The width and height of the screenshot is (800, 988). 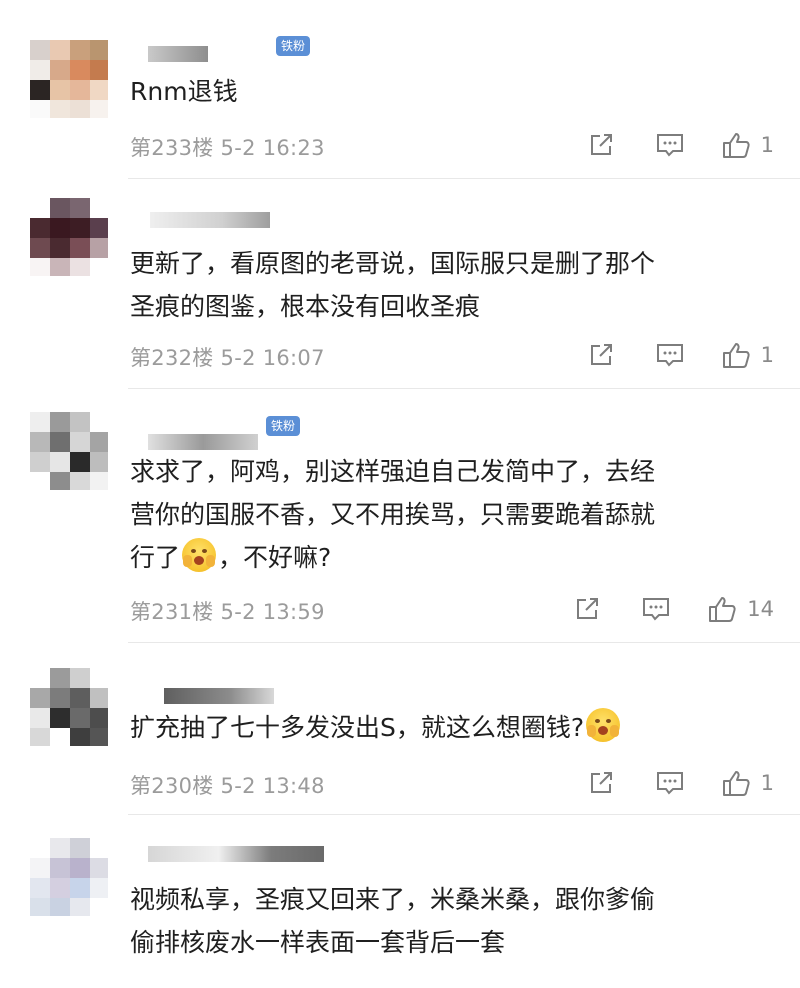 I want to click on comment-meta: 第230楼 5-2 13:48, so click(x=227, y=786).